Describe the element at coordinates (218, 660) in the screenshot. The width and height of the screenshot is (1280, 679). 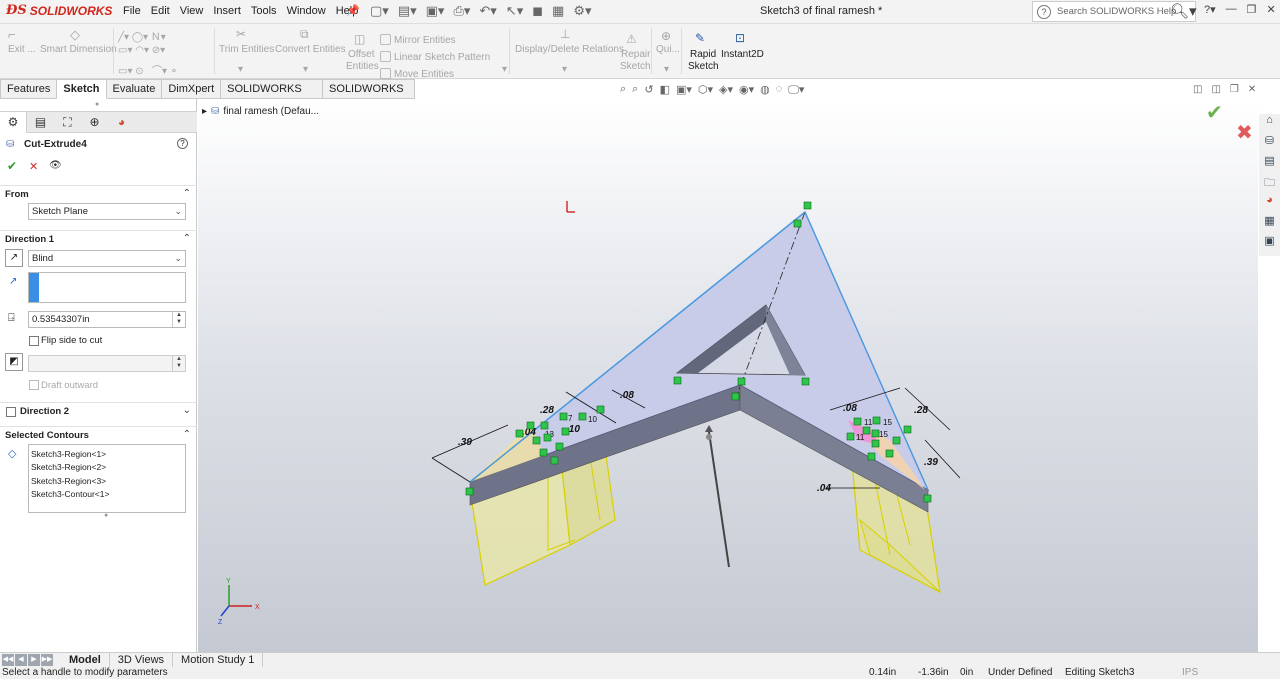
I see `tab-motion-study: Motion Study 1` at that location.